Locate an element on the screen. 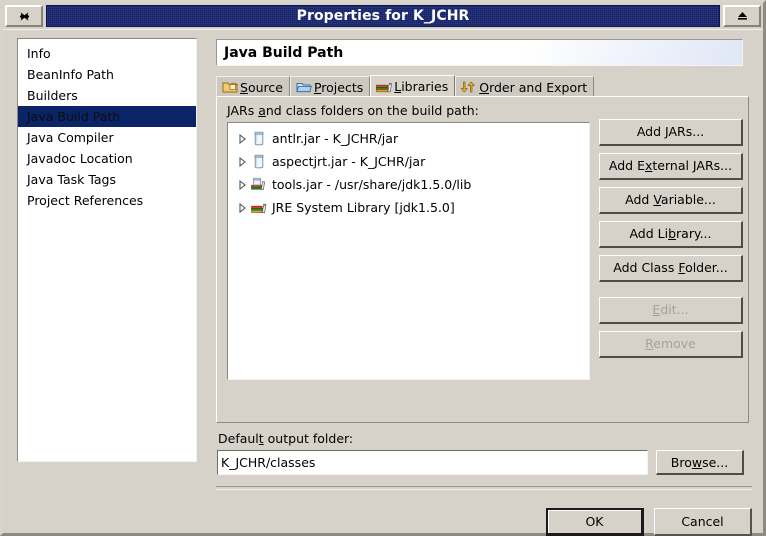 The width and height of the screenshot is (766, 536). tab-libraries: Libraries is located at coordinates (413, 86).